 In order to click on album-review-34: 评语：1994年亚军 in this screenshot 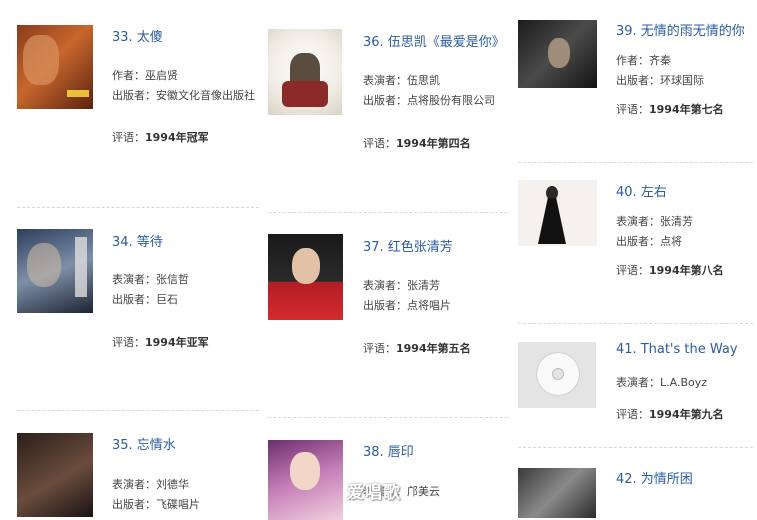, I will do `click(160, 342)`.